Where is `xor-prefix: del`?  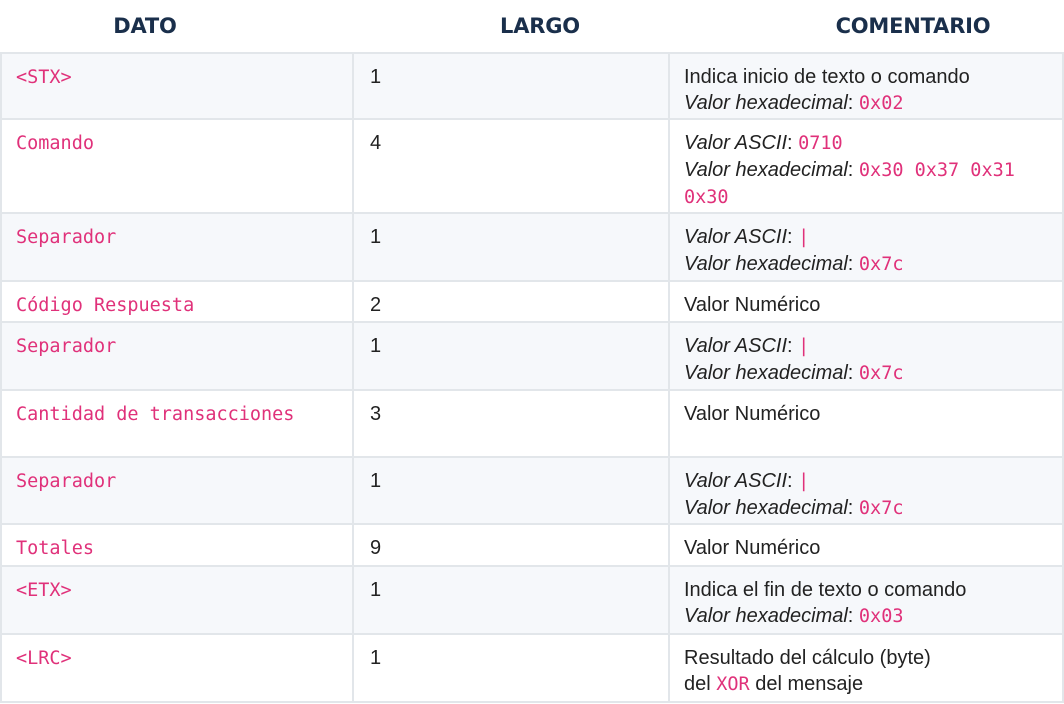 xor-prefix: del is located at coordinates (697, 684).